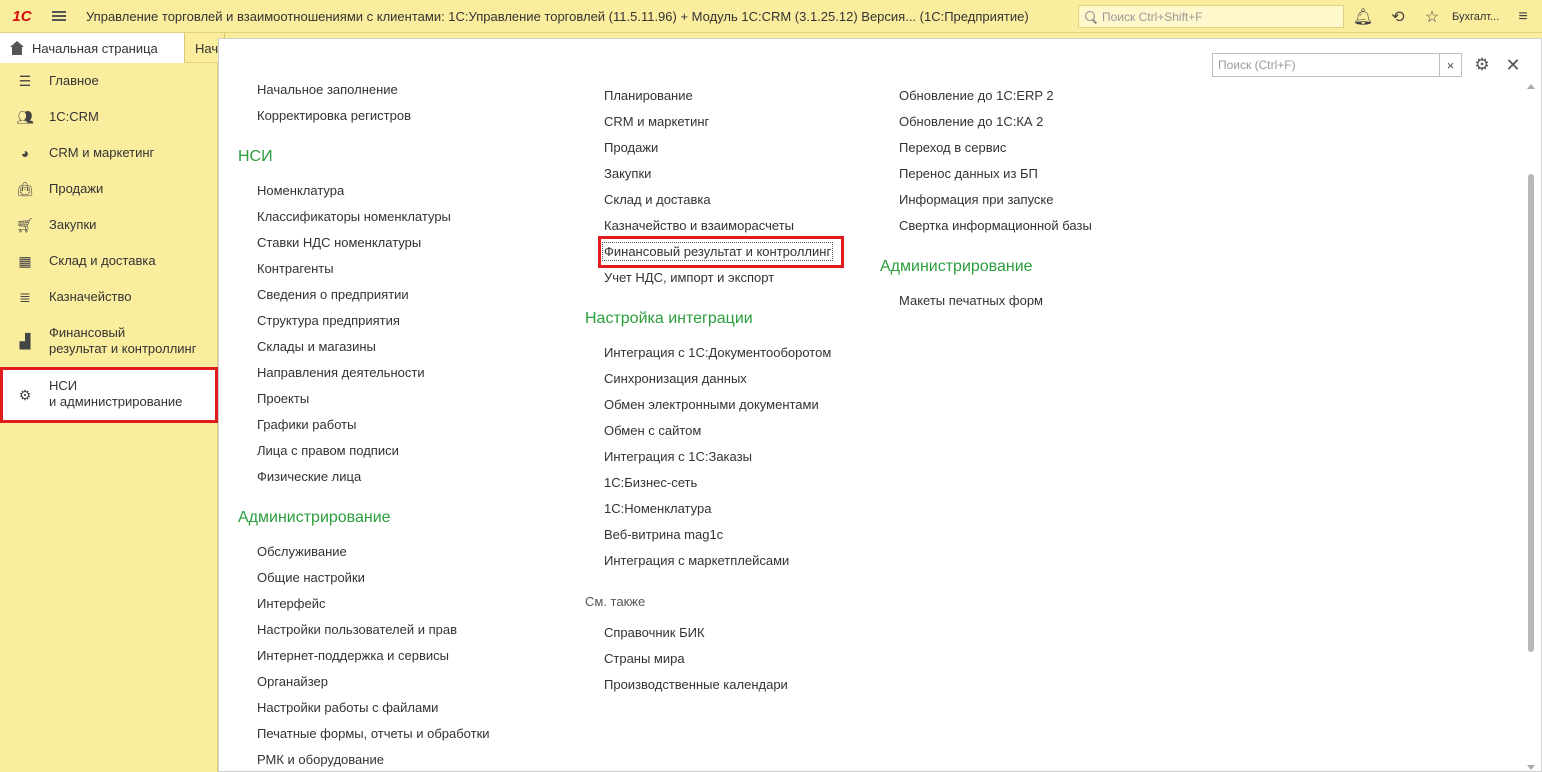 The width and height of the screenshot is (1542, 772). I want to click on sidebar-item-crm-marketing: ◕ CRM и маркетинг, so click(109, 153).